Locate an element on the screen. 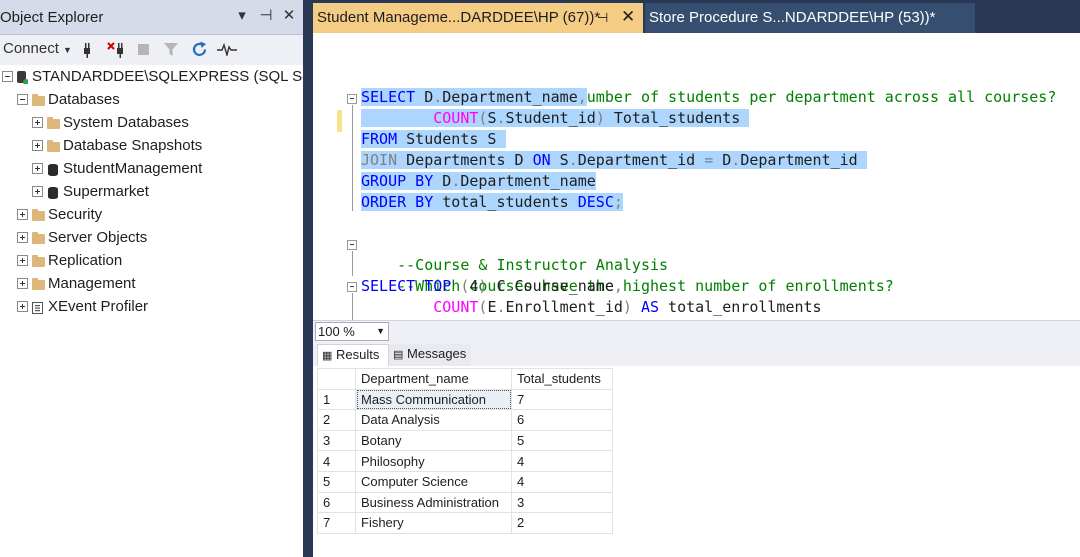  sql-keyword: GROUP BY is located at coordinates (397, 181).